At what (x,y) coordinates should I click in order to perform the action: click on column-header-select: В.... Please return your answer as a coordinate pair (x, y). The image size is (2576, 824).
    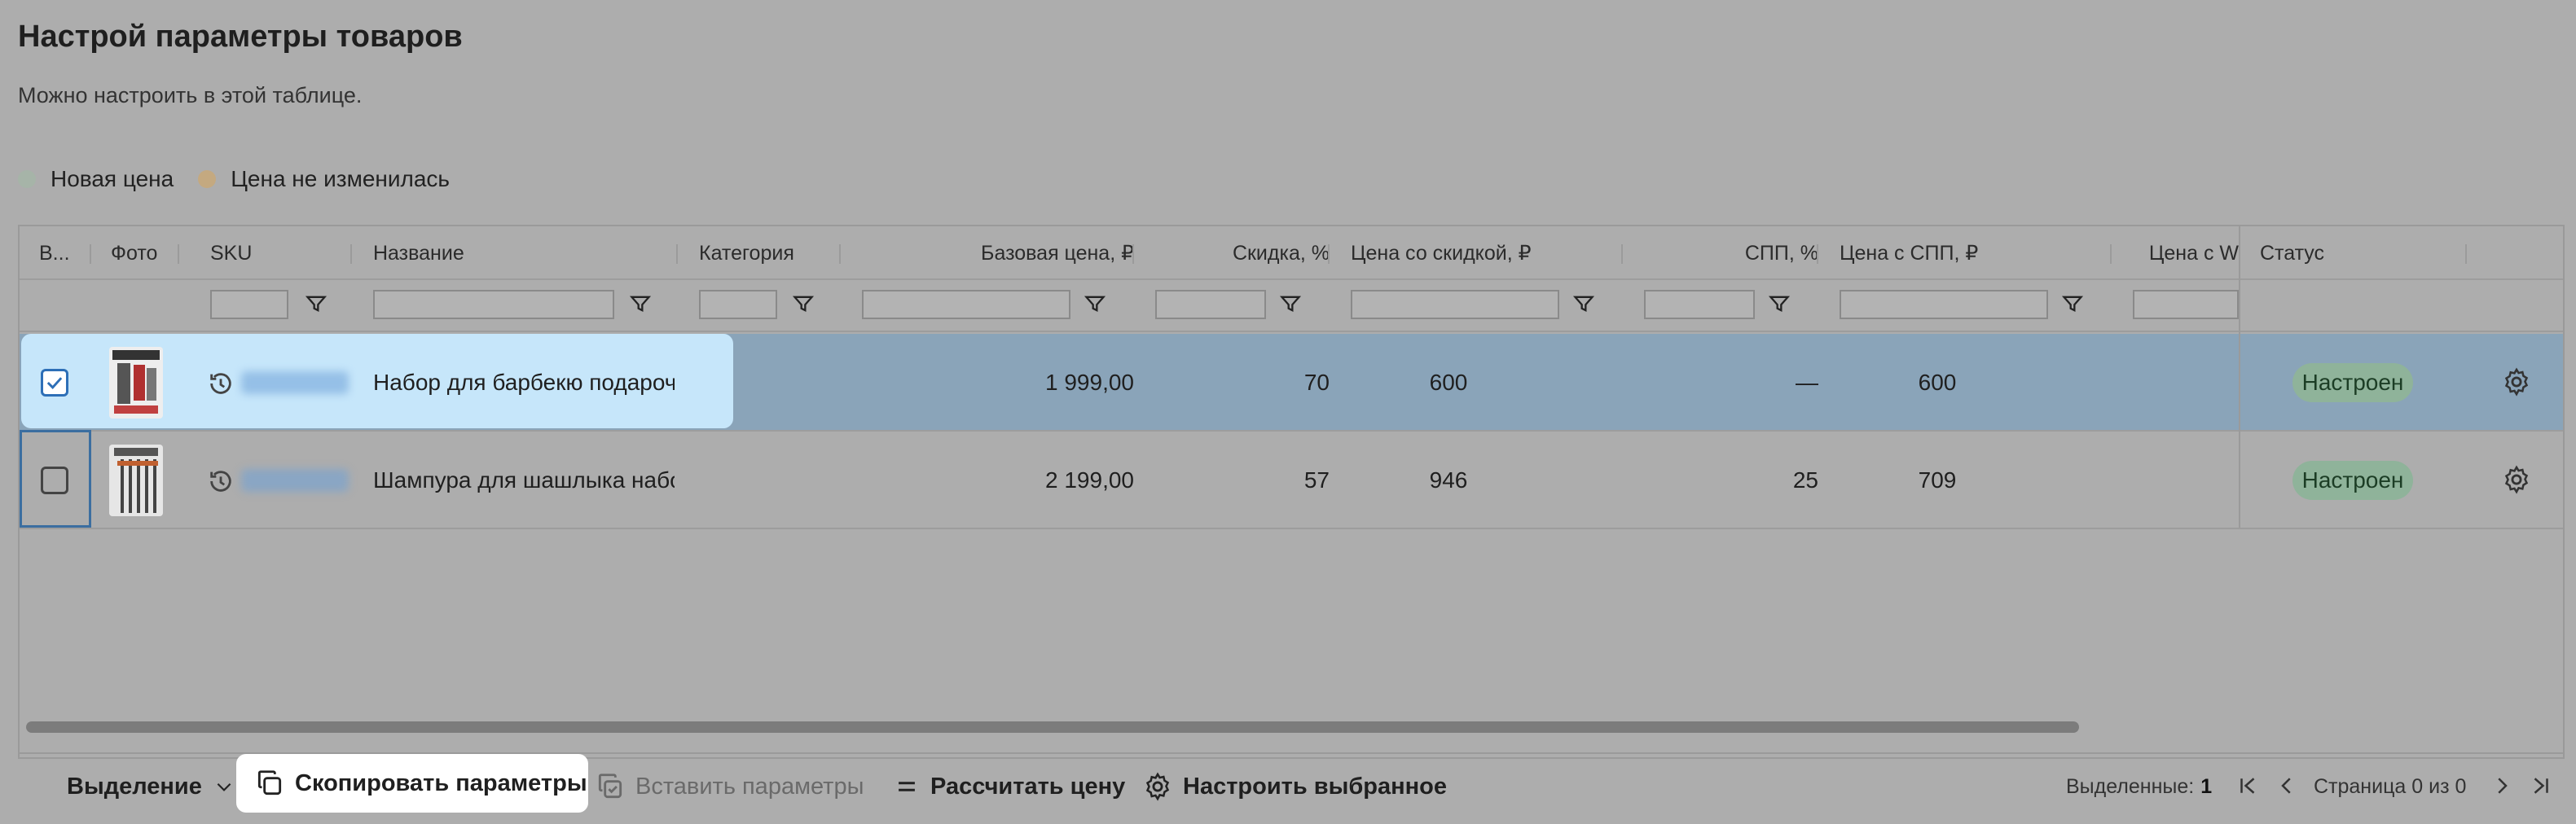
    Looking at the image, I should click on (55, 253).